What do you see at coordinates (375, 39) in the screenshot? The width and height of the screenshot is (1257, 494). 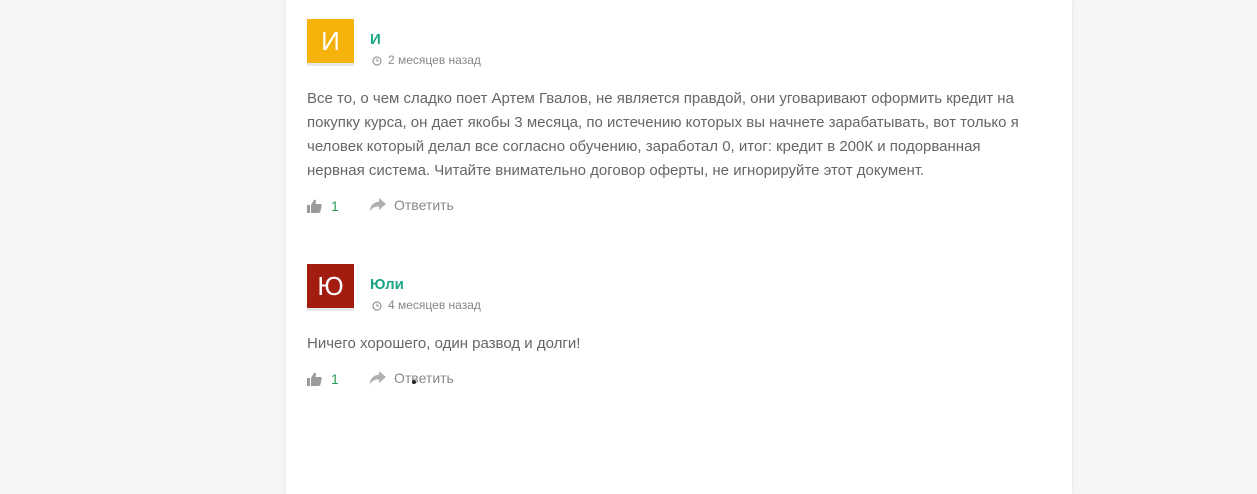 I see `comment-author: И` at bounding box center [375, 39].